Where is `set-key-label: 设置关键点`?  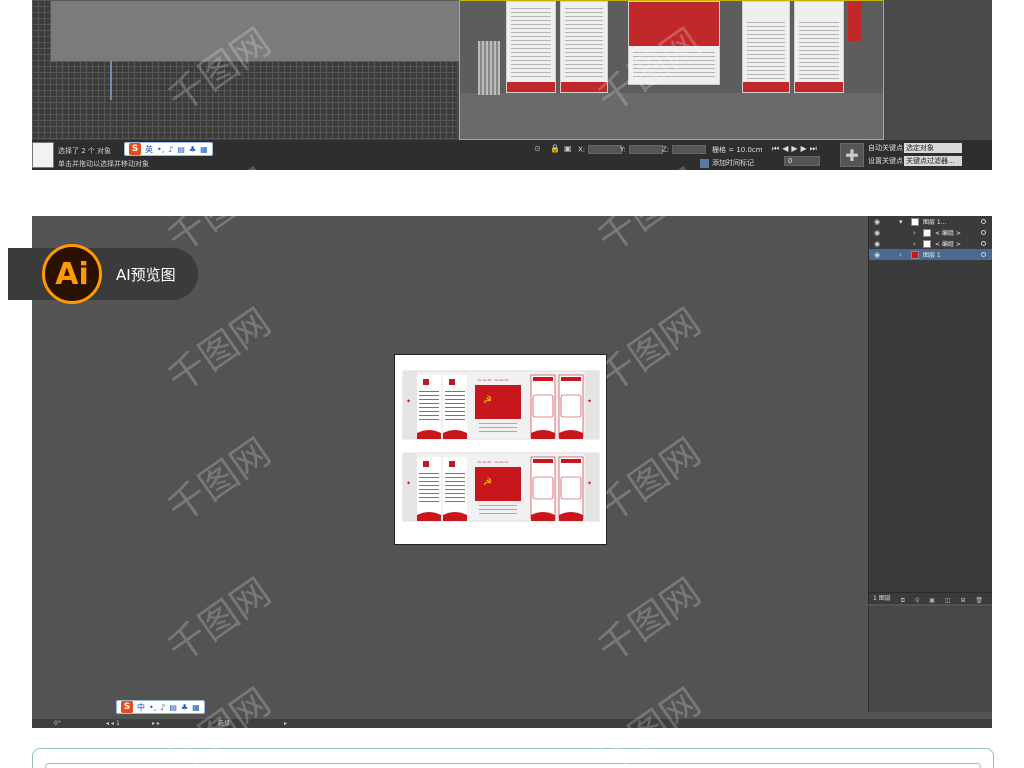 set-key-label: 设置关键点 is located at coordinates (885, 161).